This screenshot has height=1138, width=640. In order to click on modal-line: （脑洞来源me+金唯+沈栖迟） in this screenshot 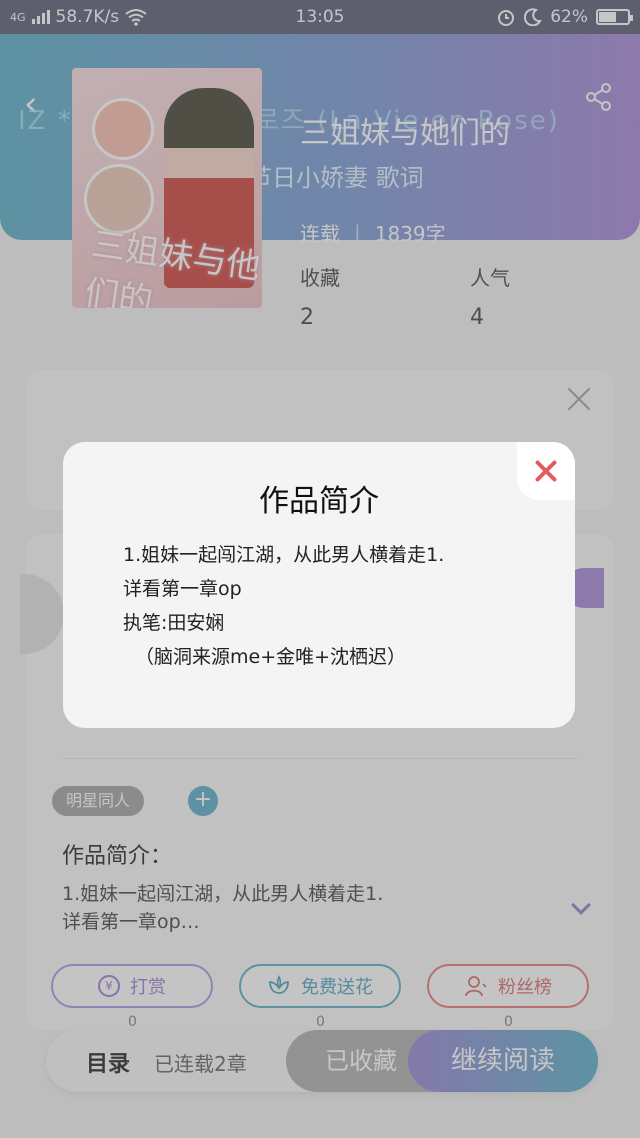, I will do `click(271, 657)`.